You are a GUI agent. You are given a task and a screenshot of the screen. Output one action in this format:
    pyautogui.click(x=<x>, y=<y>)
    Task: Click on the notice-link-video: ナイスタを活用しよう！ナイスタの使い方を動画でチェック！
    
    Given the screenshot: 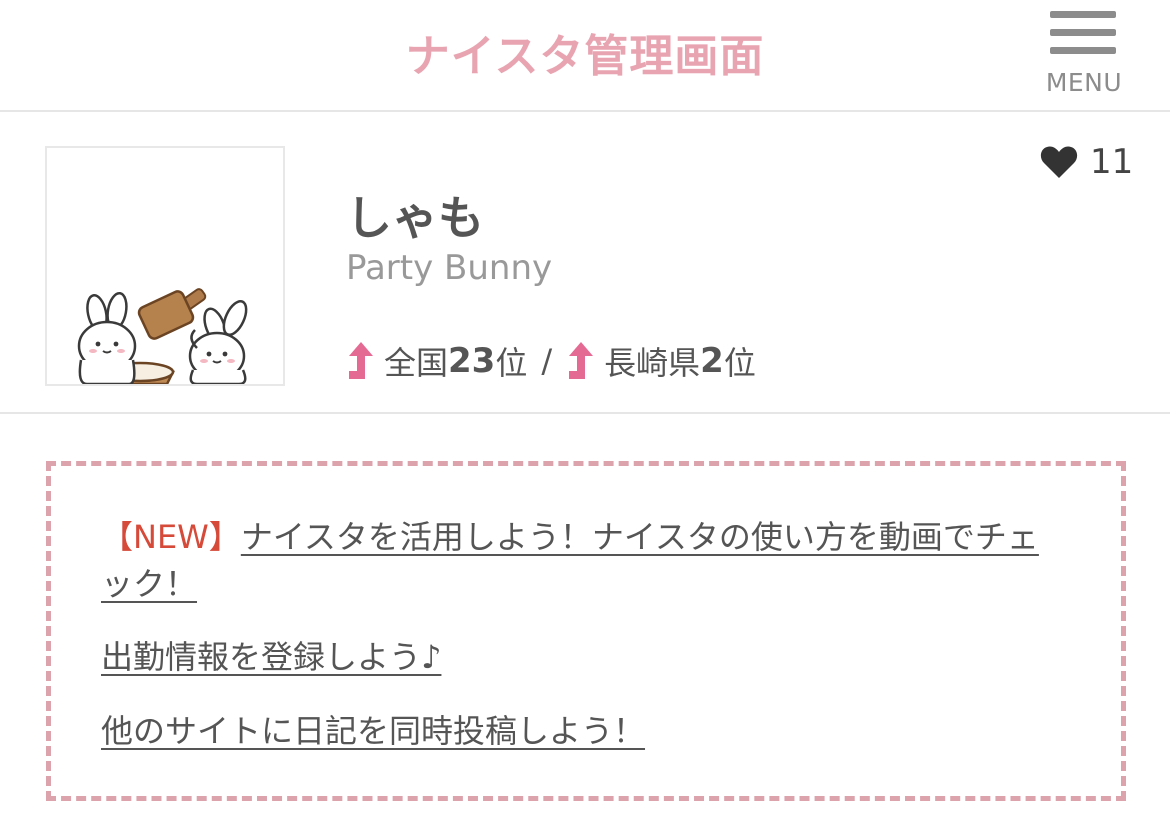 What is the action you would take?
    pyautogui.click(x=570, y=560)
    